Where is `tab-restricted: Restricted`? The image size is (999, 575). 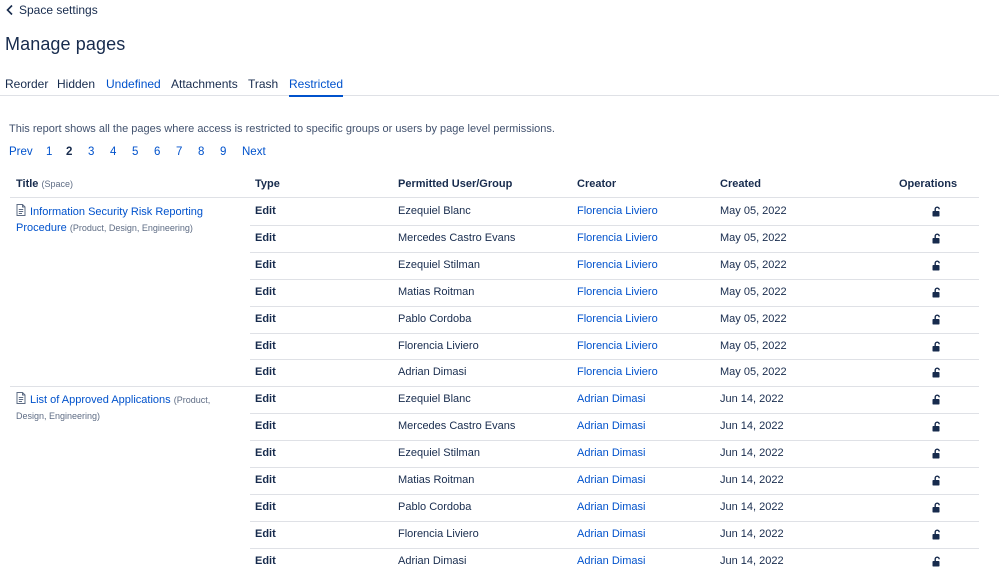
tab-restricted: Restricted is located at coordinates (316, 87).